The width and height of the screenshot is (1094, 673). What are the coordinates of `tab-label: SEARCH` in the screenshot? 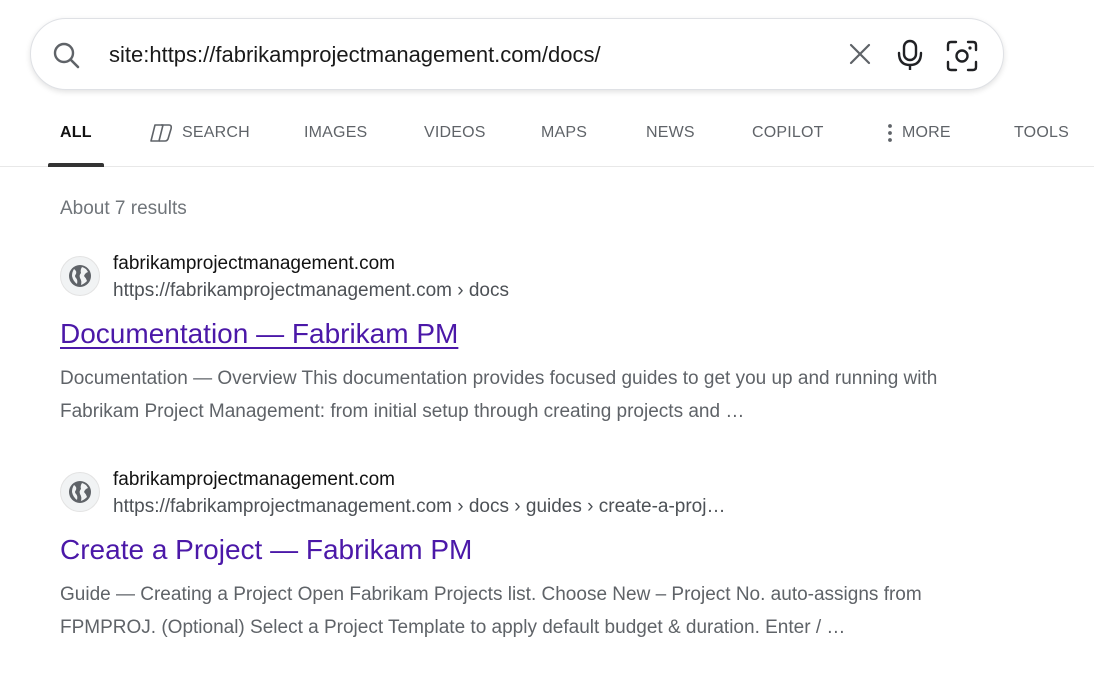 It's located at (216, 132).